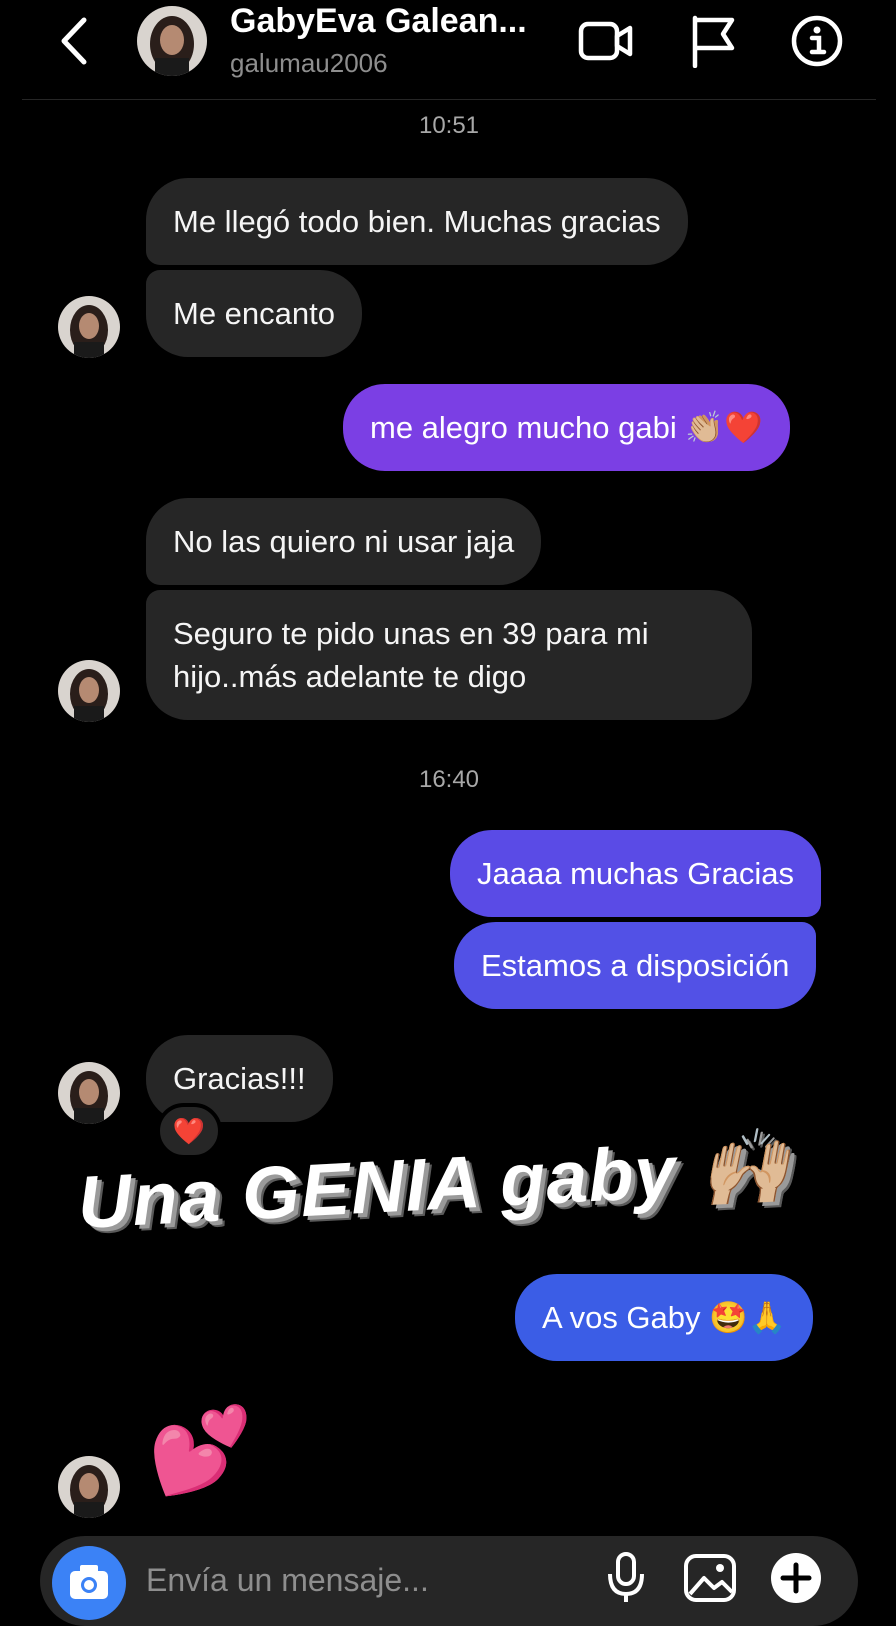  What do you see at coordinates (449, 99) in the screenshot?
I see `header-divider` at bounding box center [449, 99].